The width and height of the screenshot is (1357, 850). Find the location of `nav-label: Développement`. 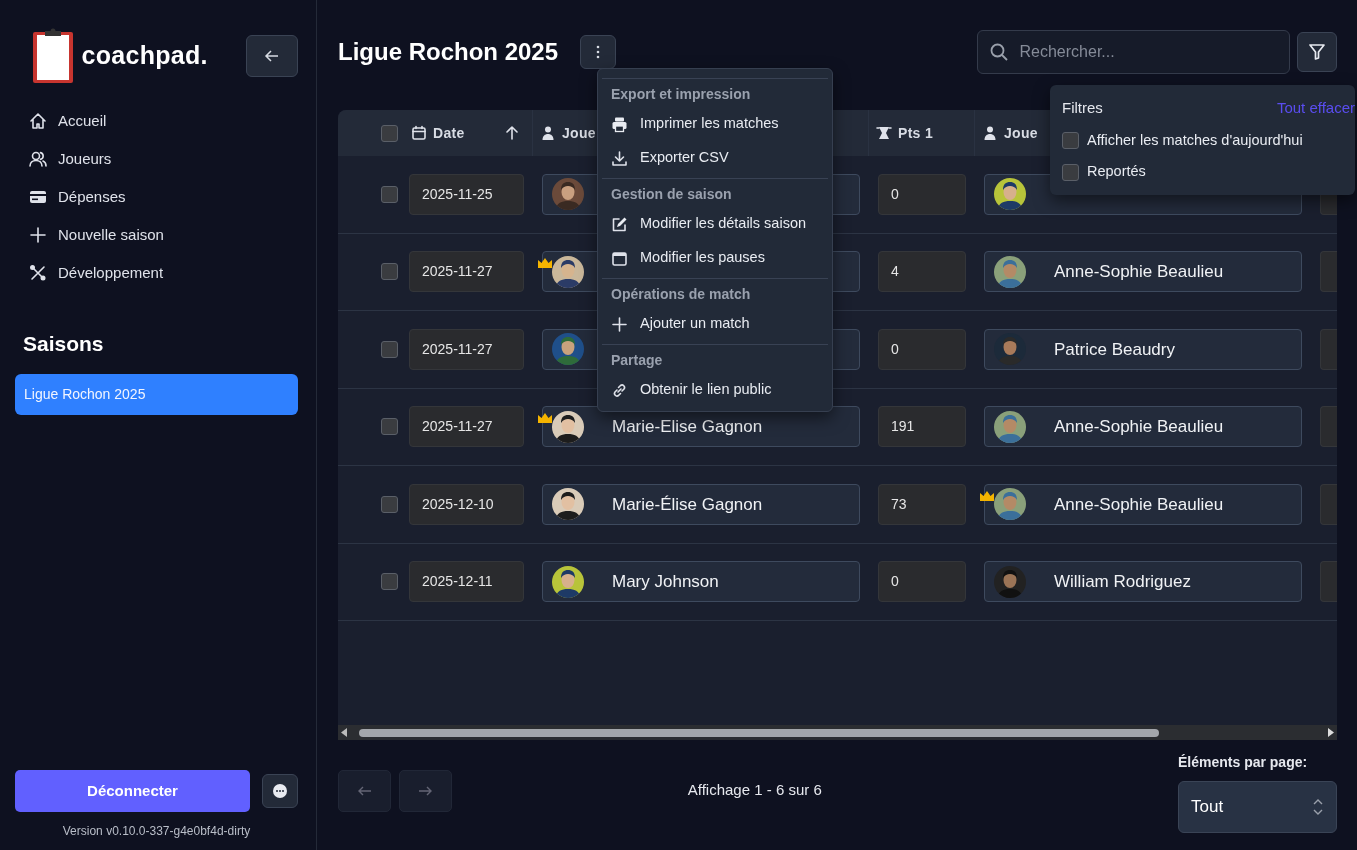

nav-label: Développement is located at coordinates (111, 272).